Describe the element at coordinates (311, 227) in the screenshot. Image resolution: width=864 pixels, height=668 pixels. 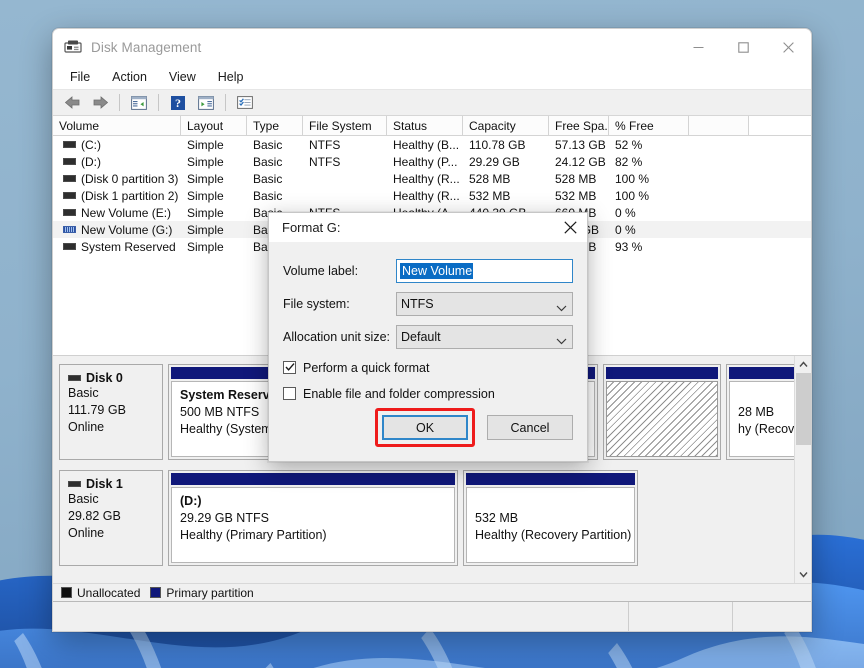
I see `dialog-title: Format G:` at that location.